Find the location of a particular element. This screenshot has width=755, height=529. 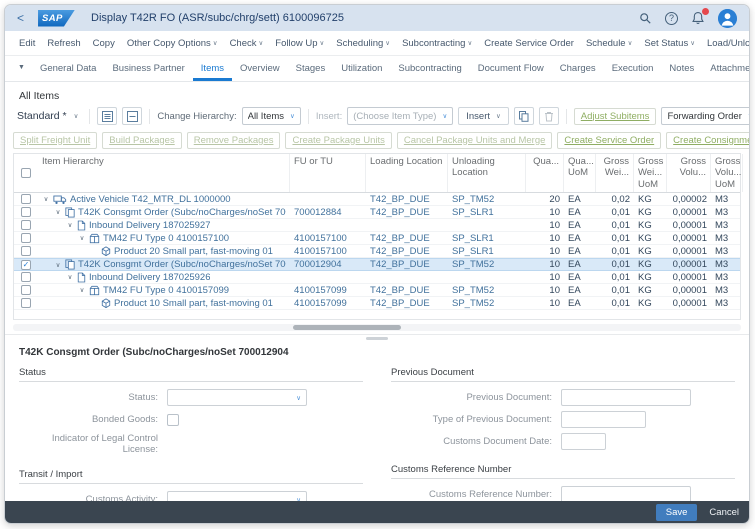

splitter is located at coordinates (377, 338).